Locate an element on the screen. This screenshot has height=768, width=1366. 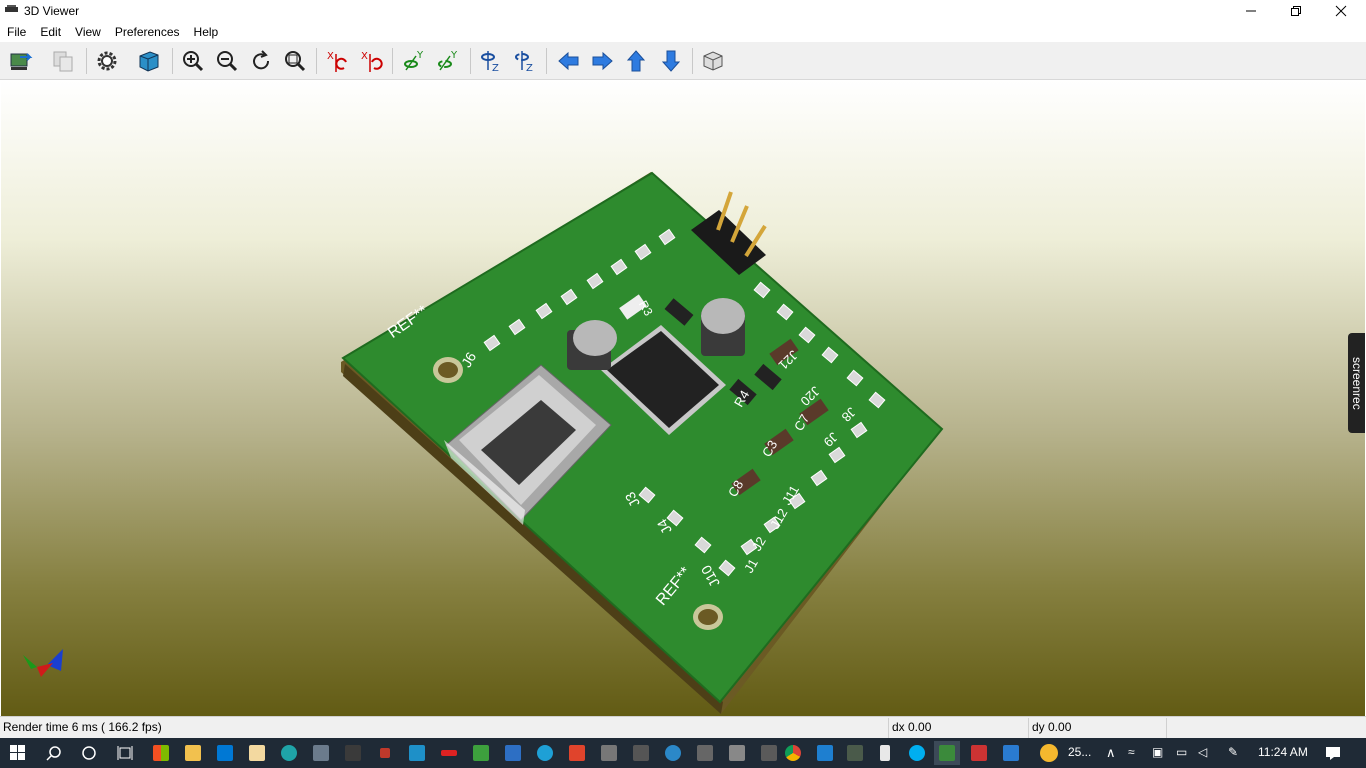
store-app is located at coordinates (161, 753).